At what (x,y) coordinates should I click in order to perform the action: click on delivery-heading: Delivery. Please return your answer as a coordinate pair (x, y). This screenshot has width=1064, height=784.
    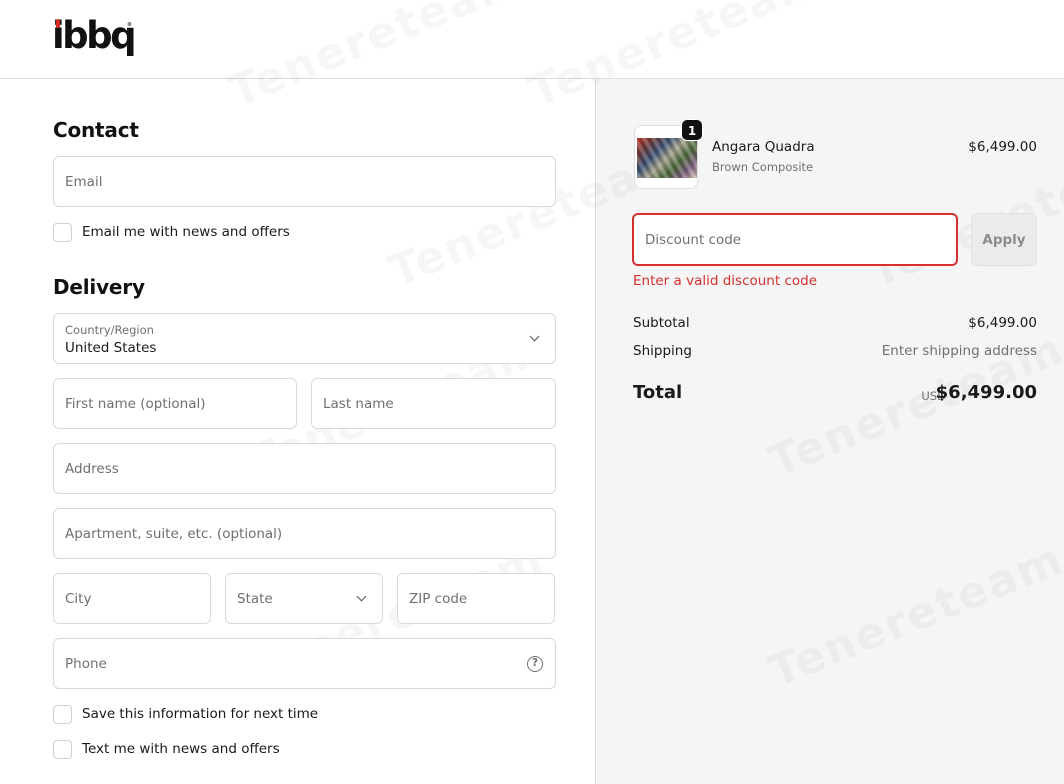
    Looking at the image, I should click on (99, 287).